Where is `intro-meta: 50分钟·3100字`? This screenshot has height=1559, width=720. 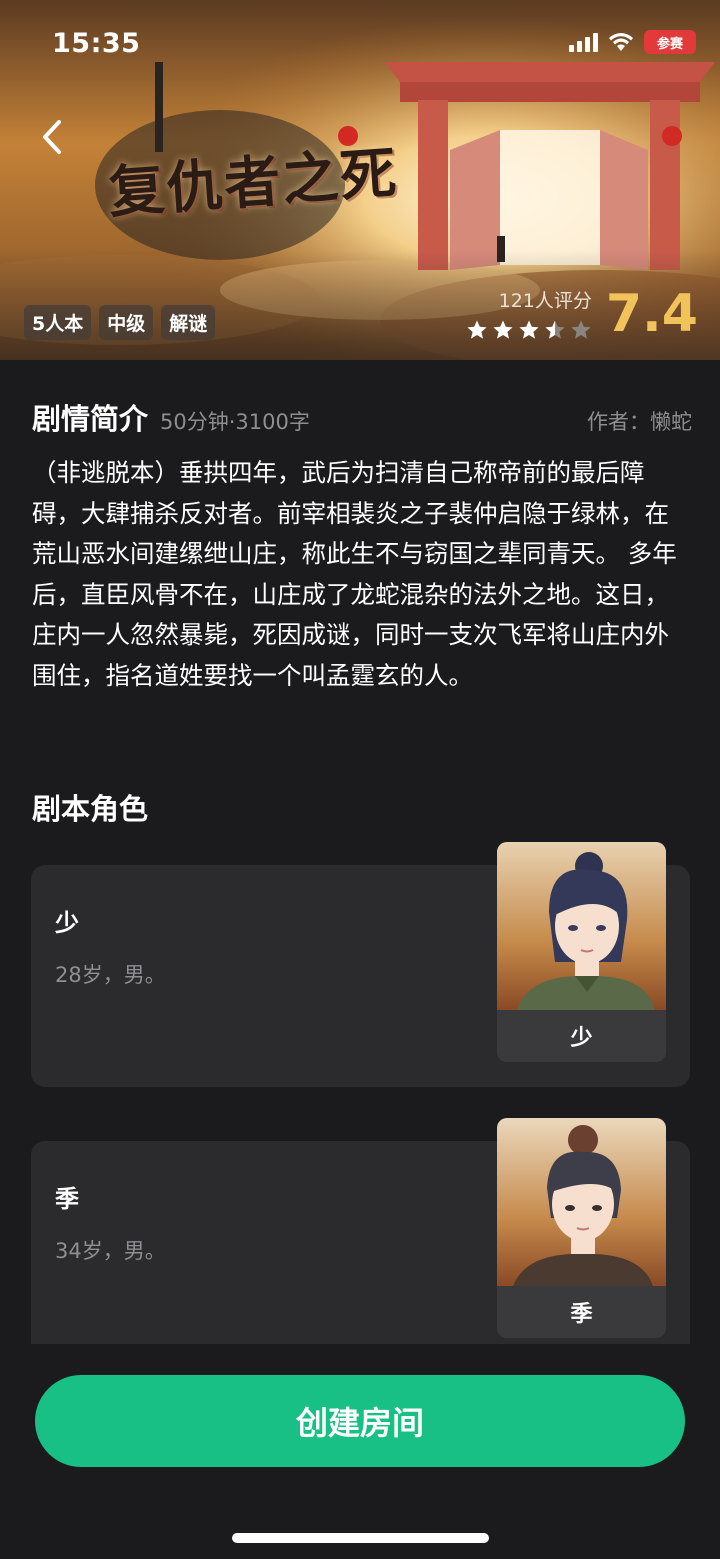 intro-meta: 50分钟·3100字 is located at coordinates (235, 422).